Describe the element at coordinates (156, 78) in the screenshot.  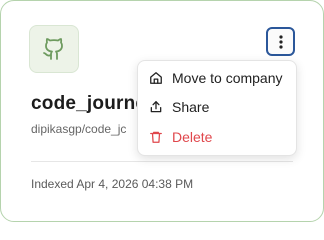
I see `home-icon` at that location.